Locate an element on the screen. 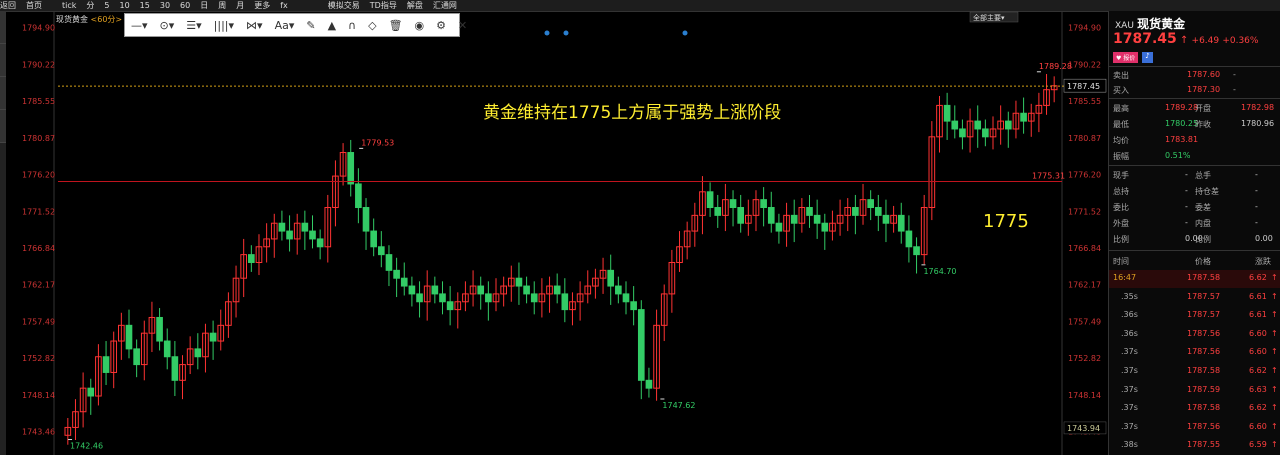 This screenshot has width=1280, height=455. topbar-item-0: 返回 is located at coordinates (8, 5).